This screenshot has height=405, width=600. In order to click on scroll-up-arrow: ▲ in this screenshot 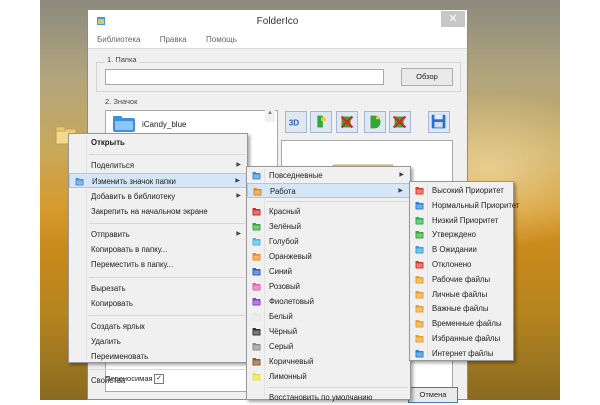, I will do `click(270, 116)`.